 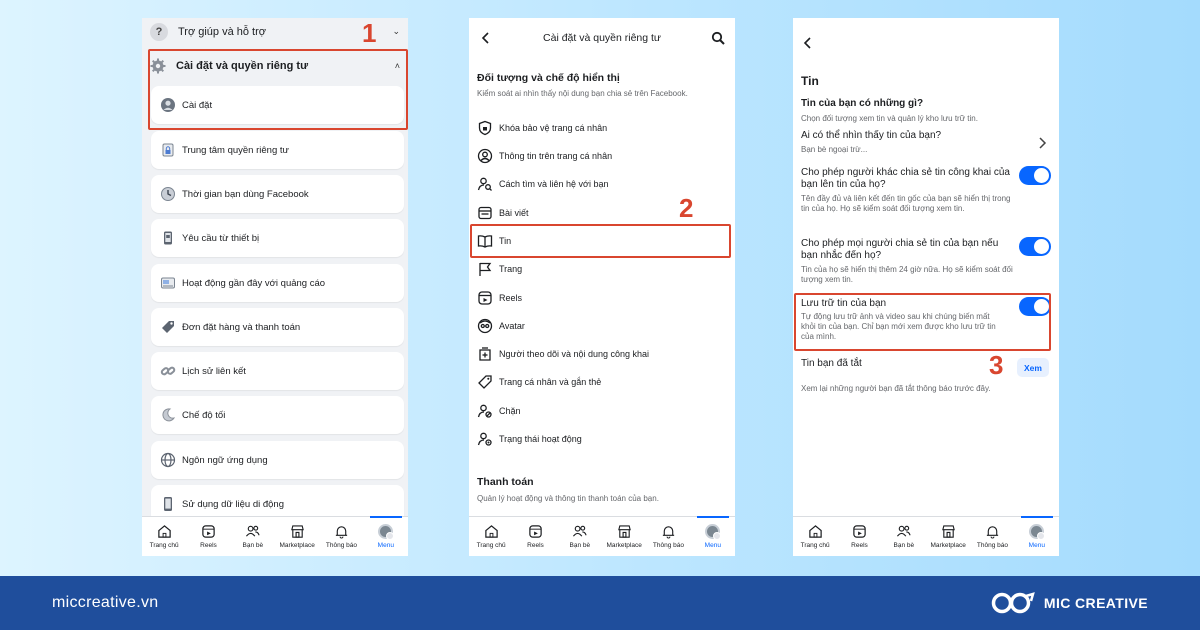 What do you see at coordinates (277, 283) in the screenshot?
I see `menu-item-ad-activity: Hoạt động gần đây với quảng cáo` at bounding box center [277, 283].